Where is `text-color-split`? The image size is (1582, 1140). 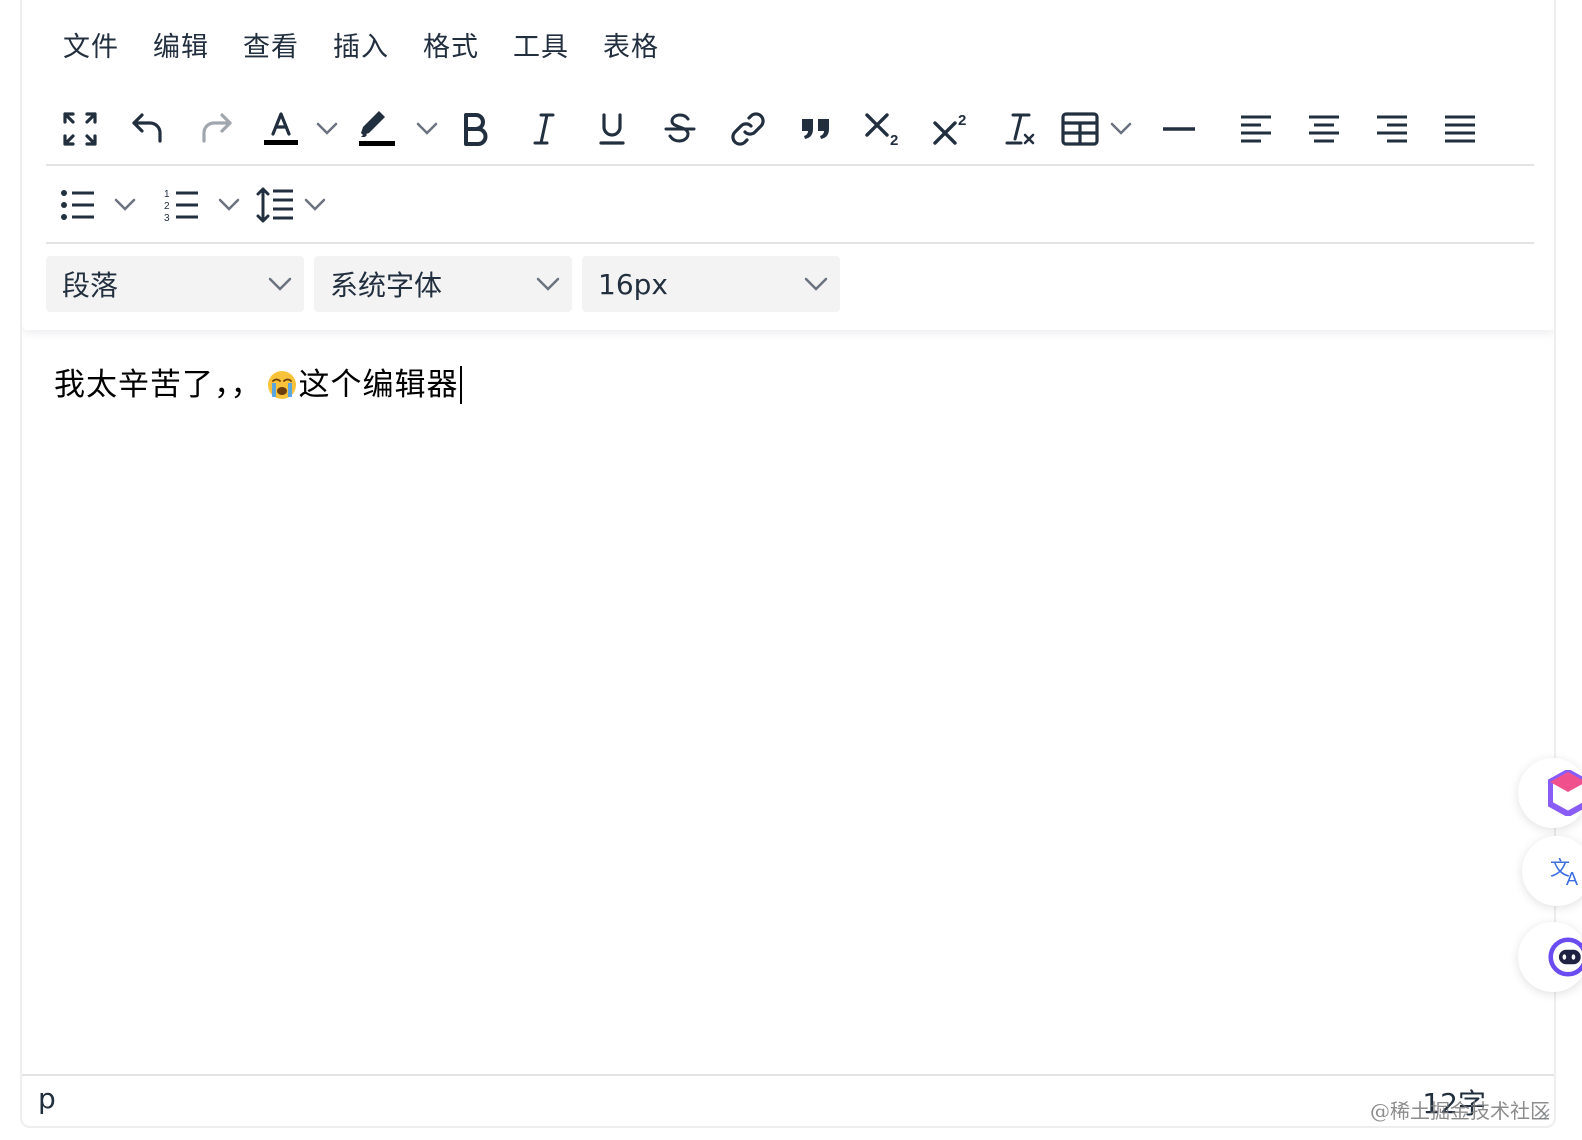 text-color-split is located at coordinates (296, 129).